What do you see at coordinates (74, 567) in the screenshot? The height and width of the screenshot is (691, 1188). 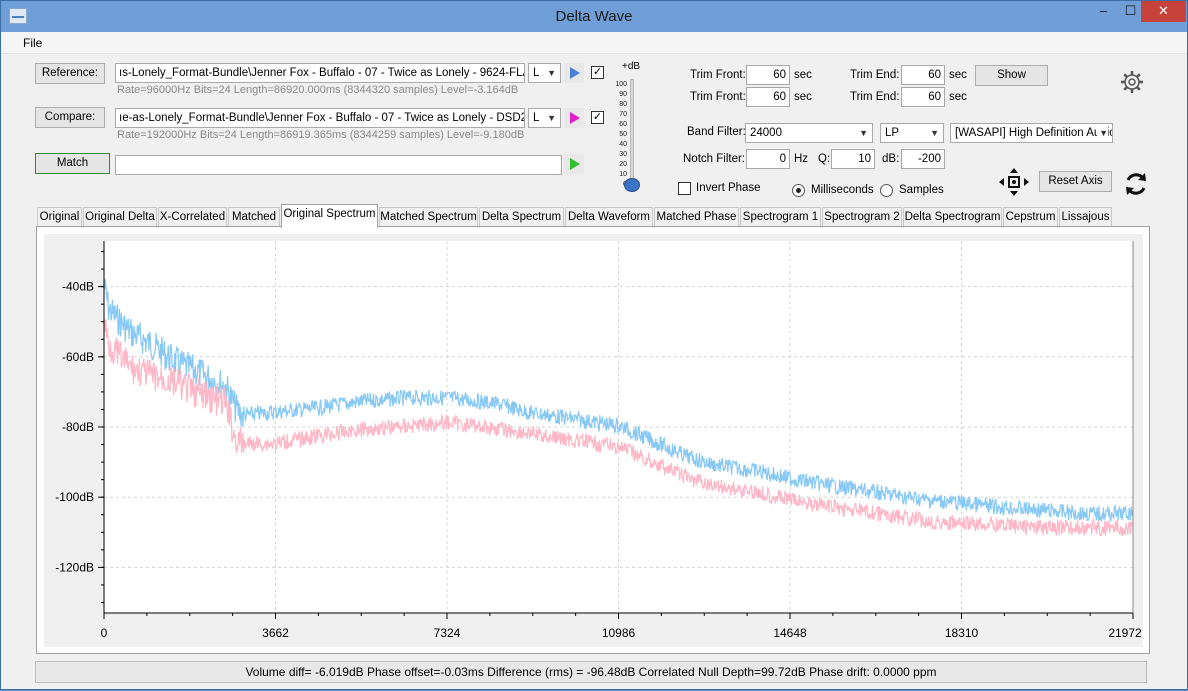 I see `y-tick-label: -120dB` at bounding box center [74, 567].